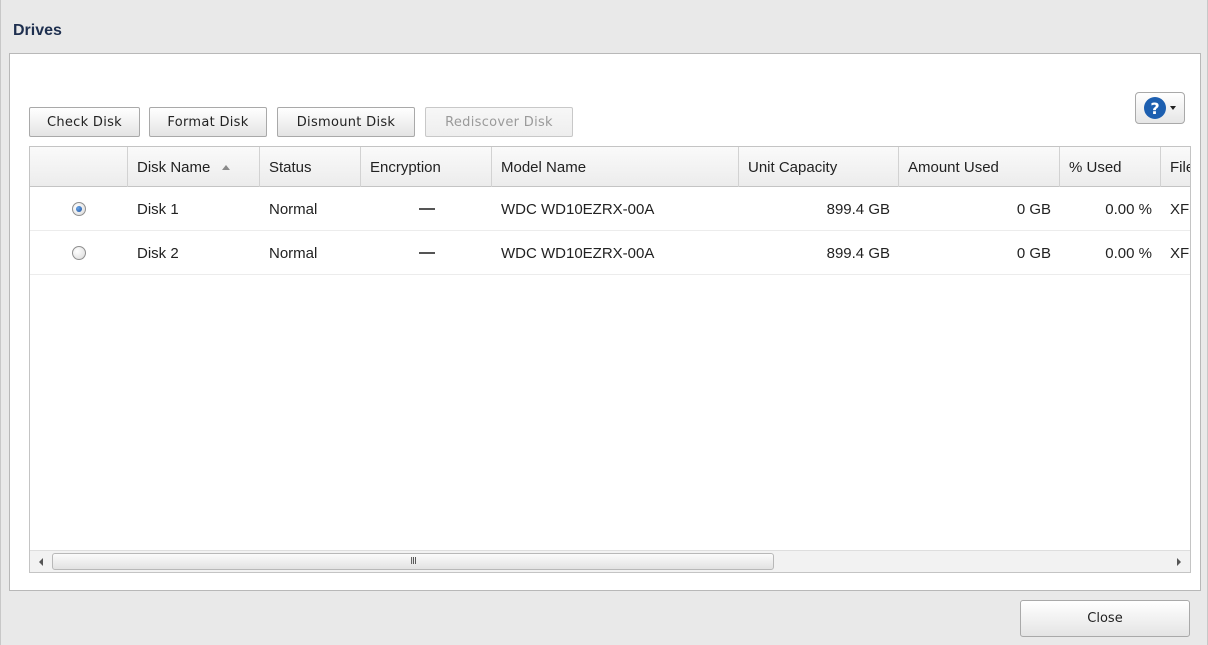 The image size is (1208, 645). Describe the element at coordinates (84, 122) in the screenshot. I see `check-disk-button: Check Disk` at that location.